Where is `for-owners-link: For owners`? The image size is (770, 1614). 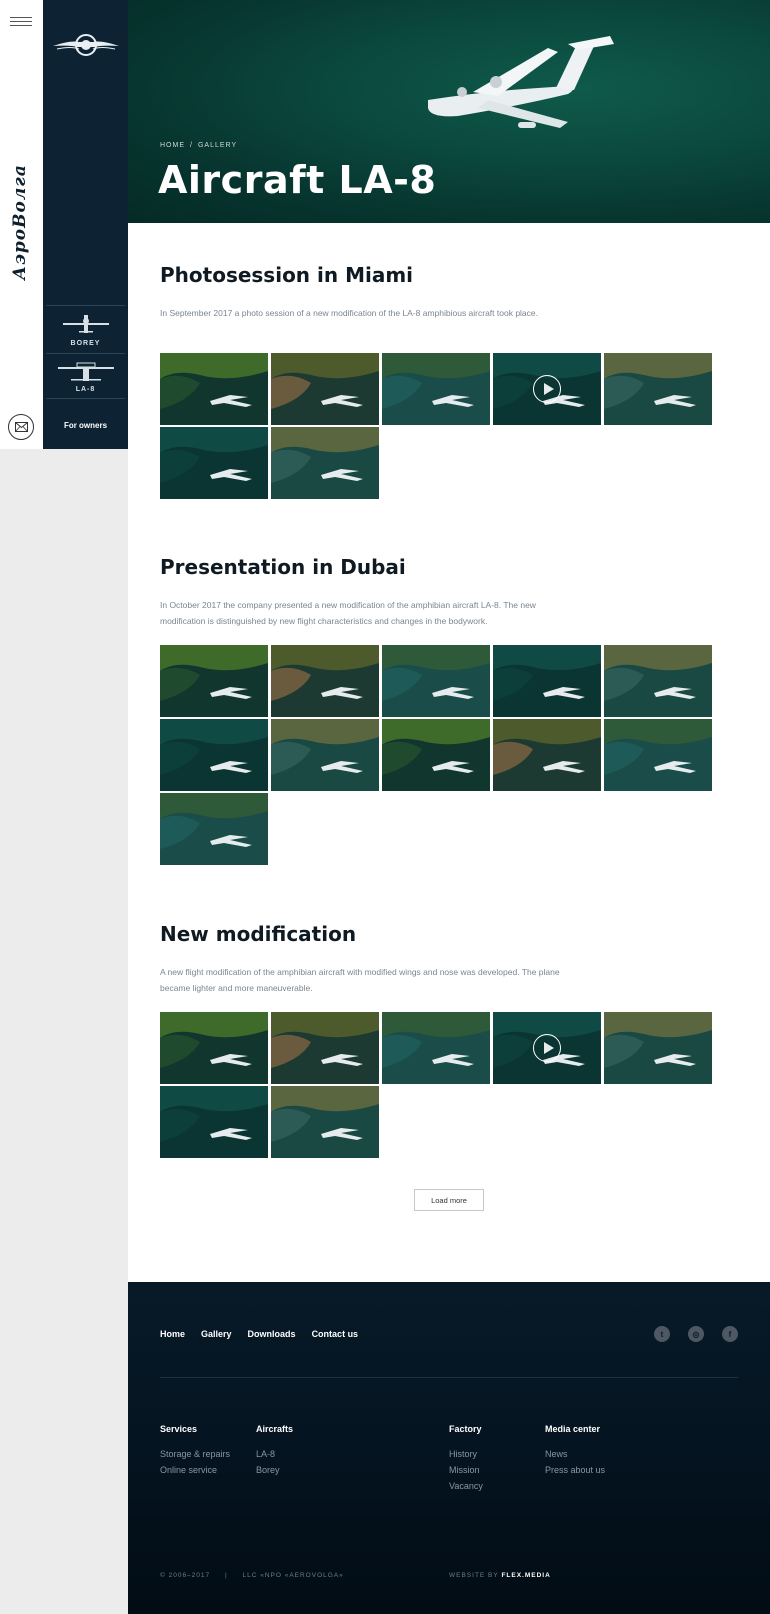 for-owners-link: For owners is located at coordinates (85, 425).